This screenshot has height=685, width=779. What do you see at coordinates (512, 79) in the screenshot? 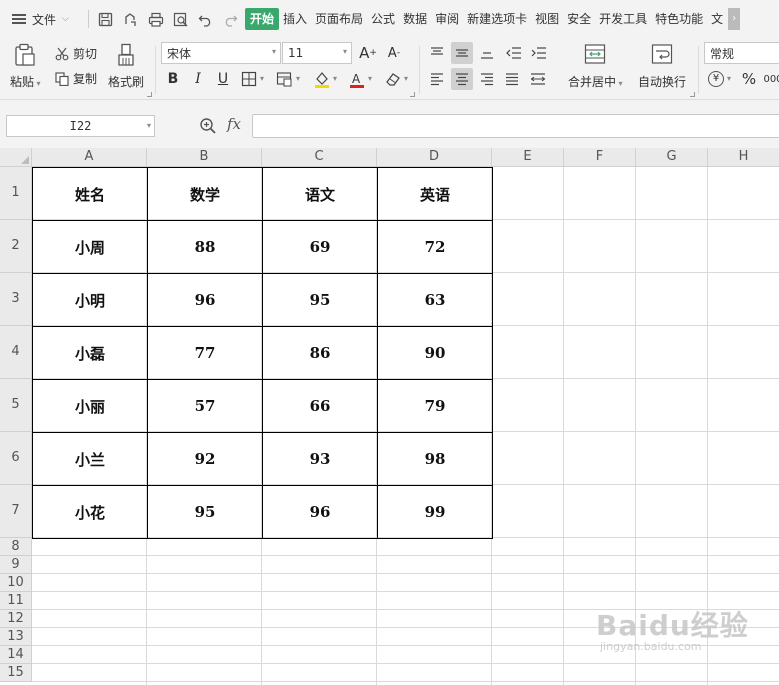
I see `justify-icon` at bounding box center [512, 79].